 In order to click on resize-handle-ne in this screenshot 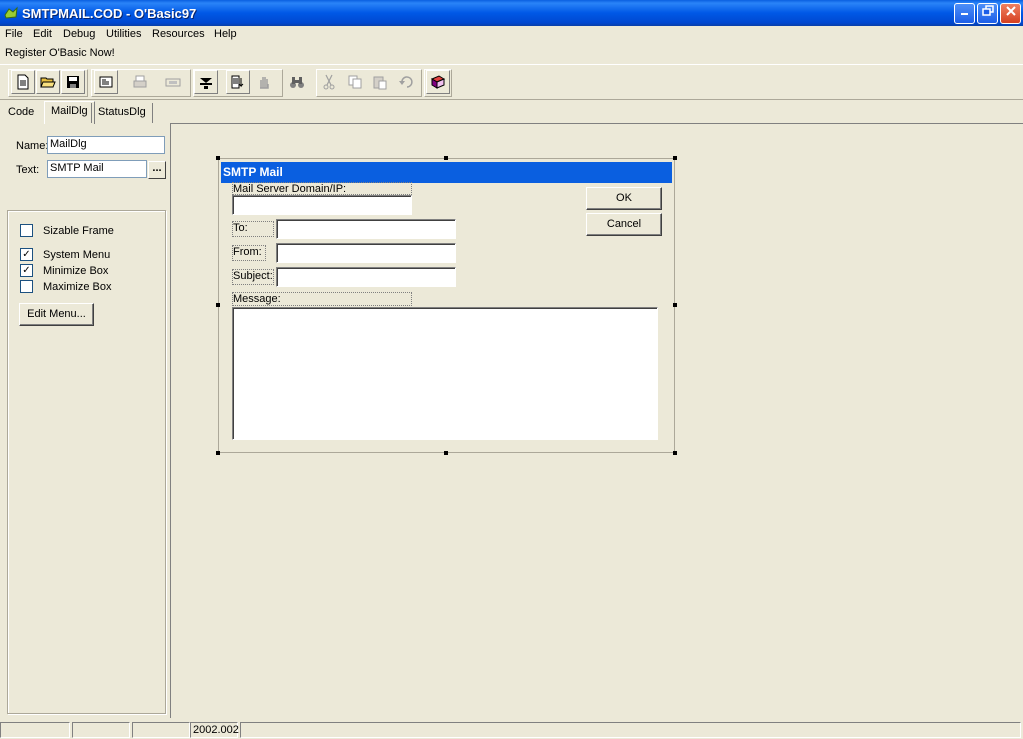, I will do `click(675, 158)`.